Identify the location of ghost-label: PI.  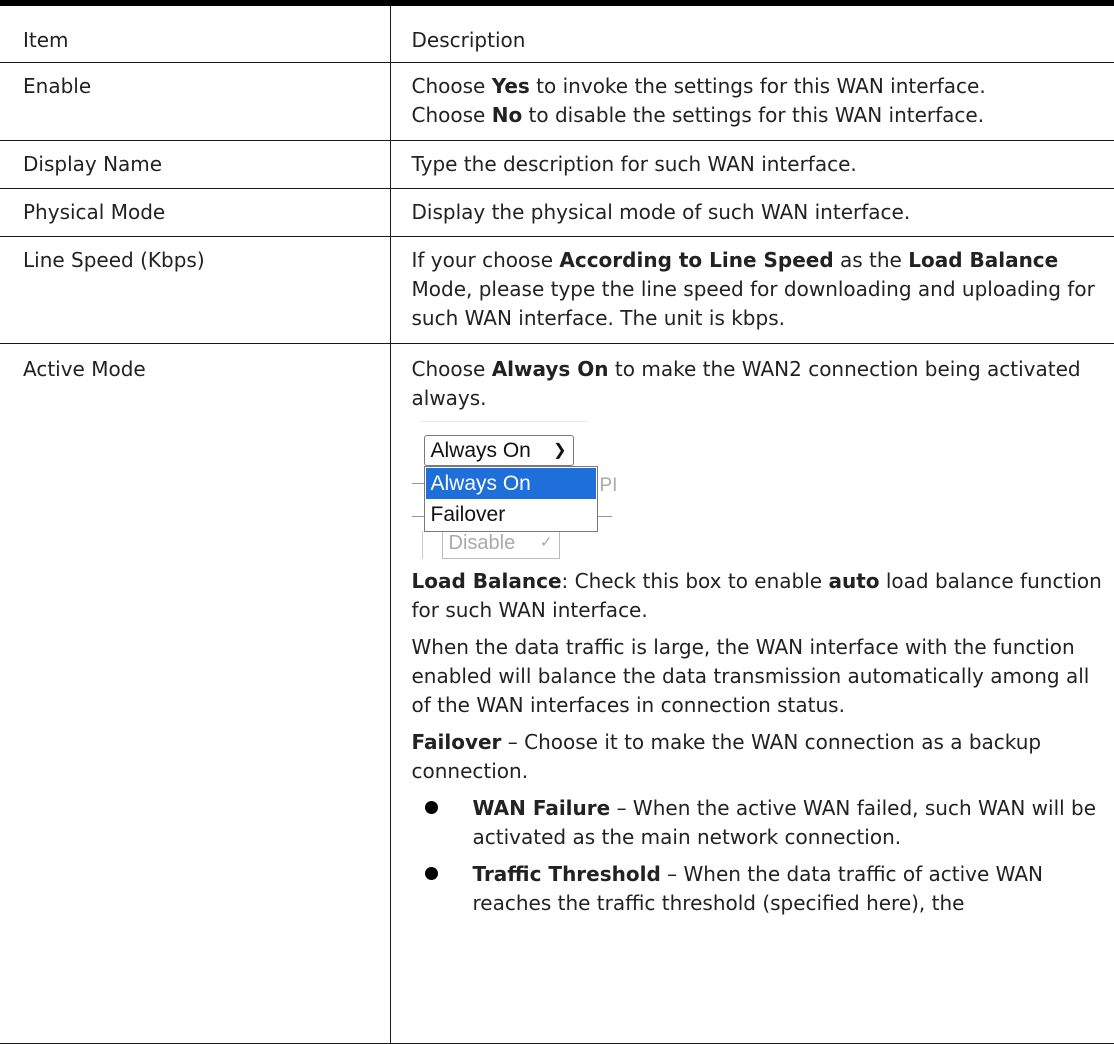
(608, 485).